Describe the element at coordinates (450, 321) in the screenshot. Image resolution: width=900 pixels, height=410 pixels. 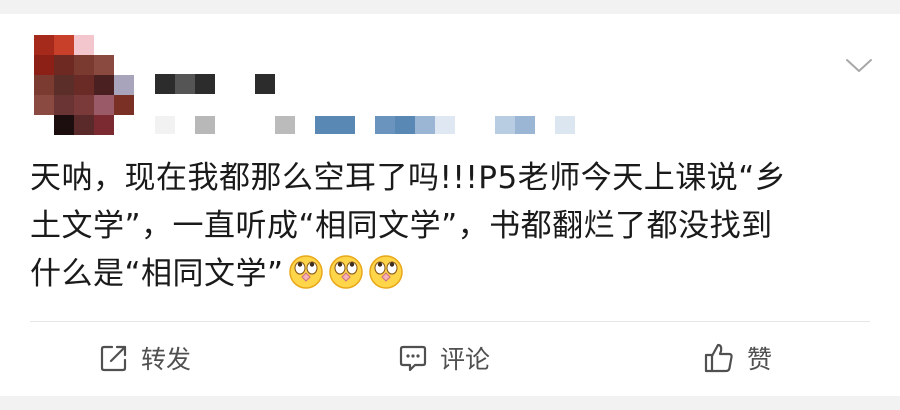
I see `divider` at that location.